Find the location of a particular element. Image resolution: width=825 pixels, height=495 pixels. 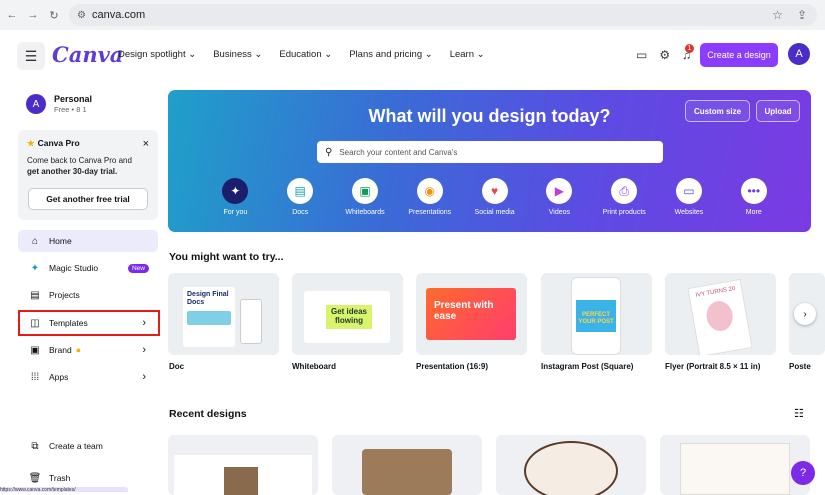

chevron-right-icon: › is located at coordinates (144, 377).